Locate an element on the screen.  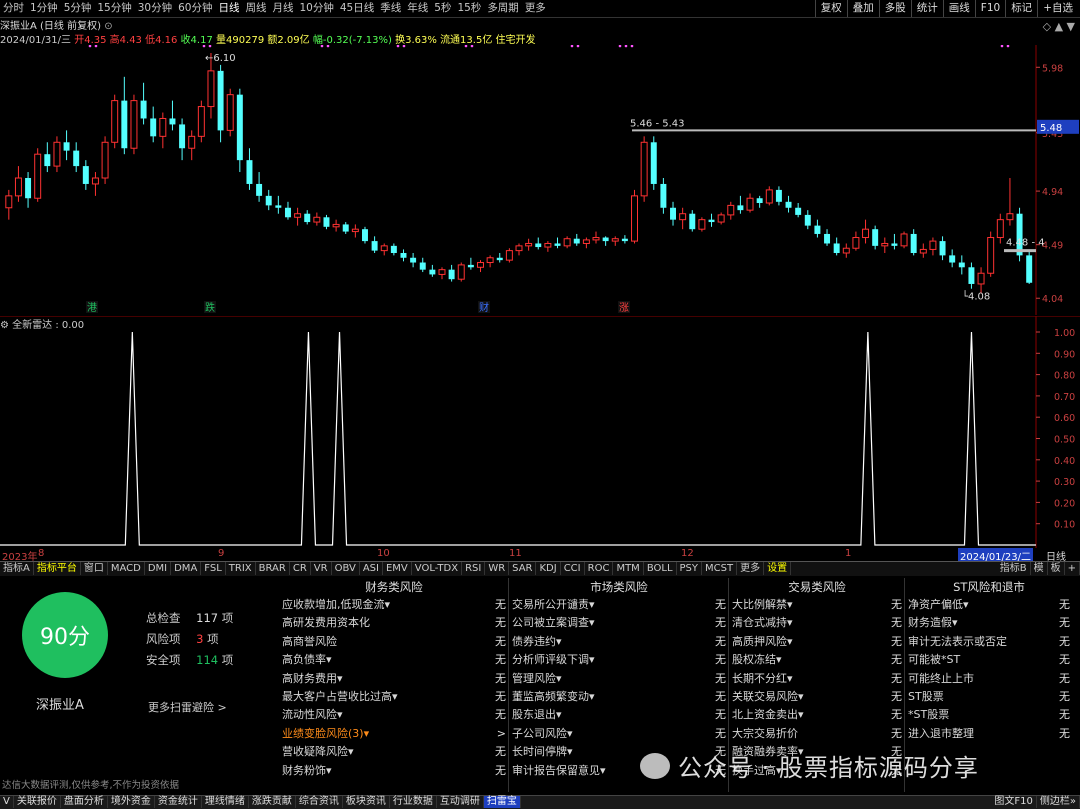
period-tab: 1分钟 is located at coordinates (44, 8).